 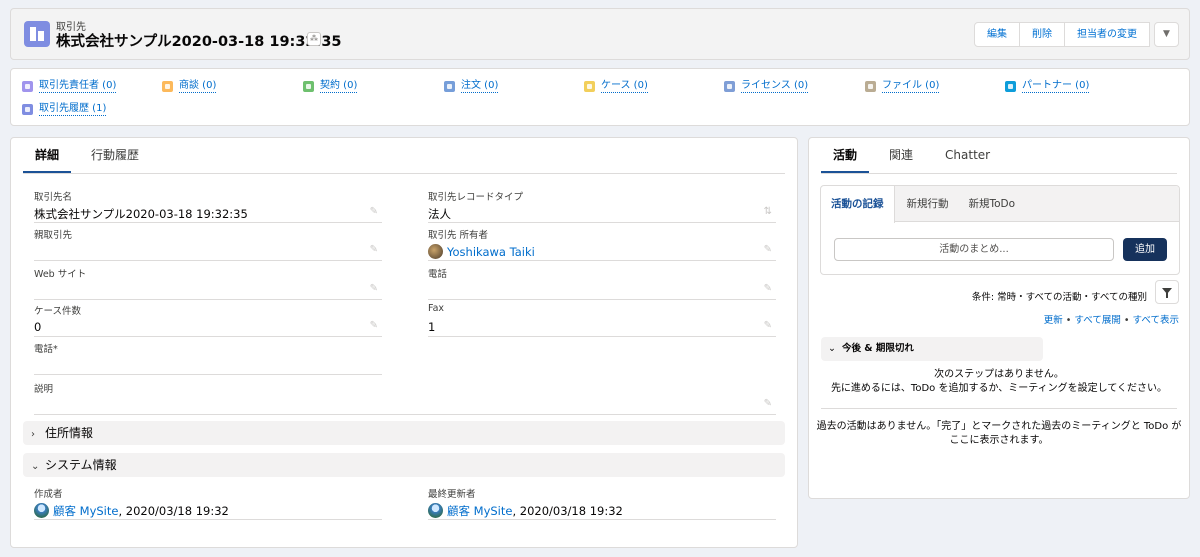 I want to click on owner-link: Yoshikawa Taiki, so click(x=491, y=252).